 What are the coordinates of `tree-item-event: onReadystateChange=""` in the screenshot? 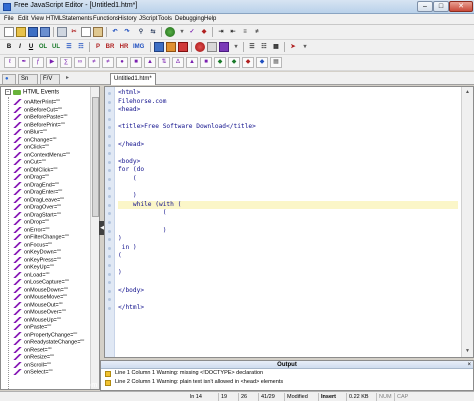 It's located at (56, 343).